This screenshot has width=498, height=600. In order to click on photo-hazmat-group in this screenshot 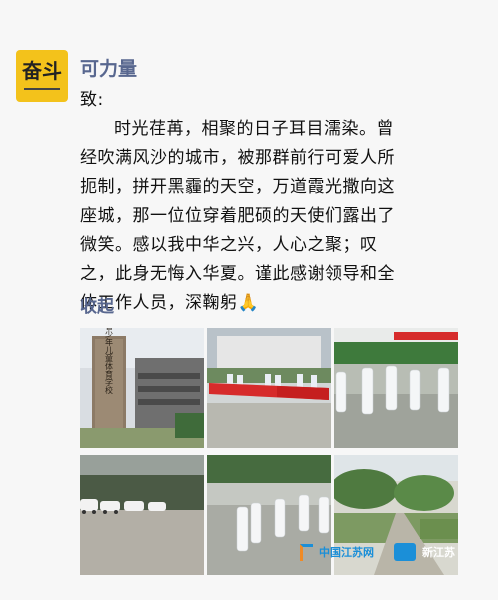, I will do `click(396, 388)`.